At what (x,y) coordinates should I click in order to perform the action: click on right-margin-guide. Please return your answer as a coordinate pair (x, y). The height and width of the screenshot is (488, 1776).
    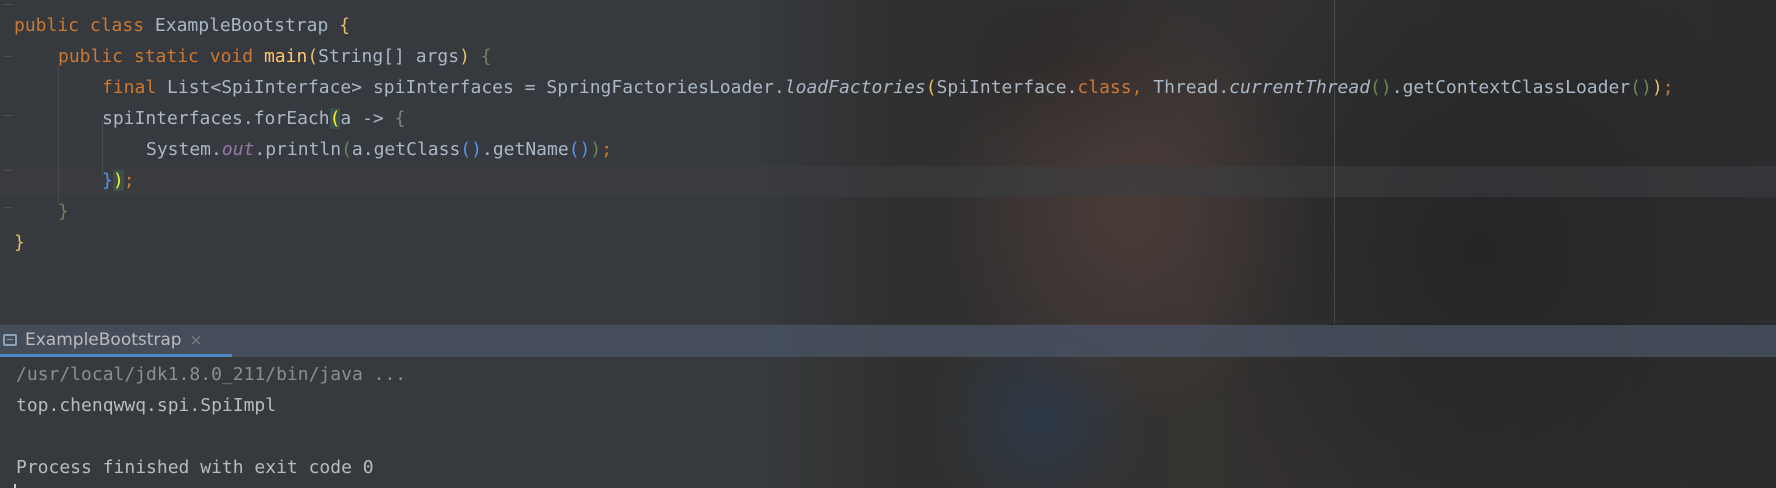
    Looking at the image, I should click on (1334, 162).